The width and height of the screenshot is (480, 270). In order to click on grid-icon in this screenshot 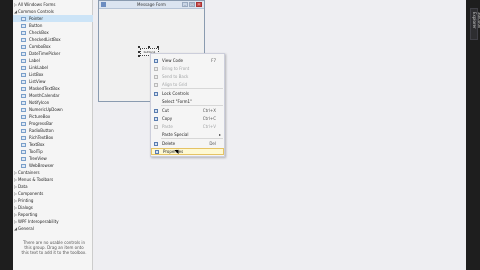, I will do `click(156, 84)`.